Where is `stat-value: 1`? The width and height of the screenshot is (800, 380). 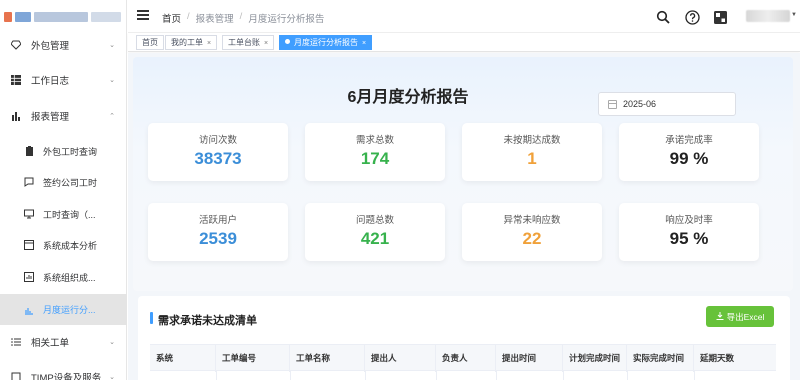 stat-value: 1 is located at coordinates (532, 158).